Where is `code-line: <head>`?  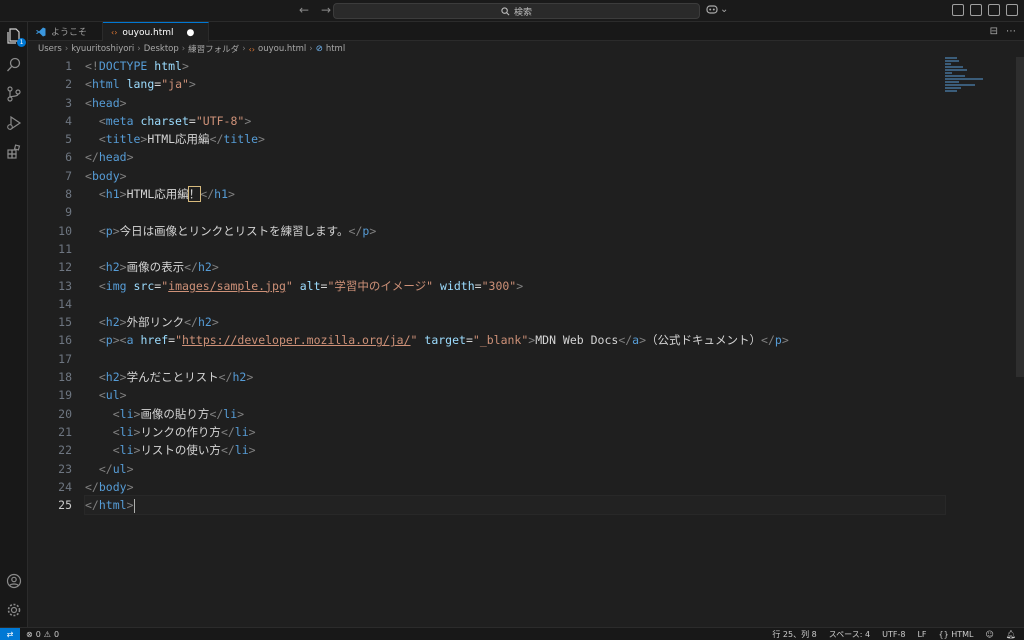 code-line: <head> is located at coordinates (515, 103).